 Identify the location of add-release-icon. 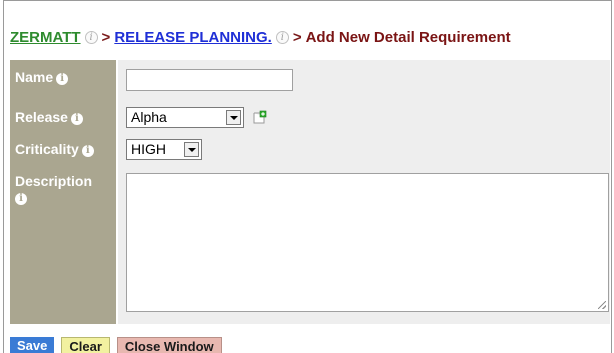
(260, 117).